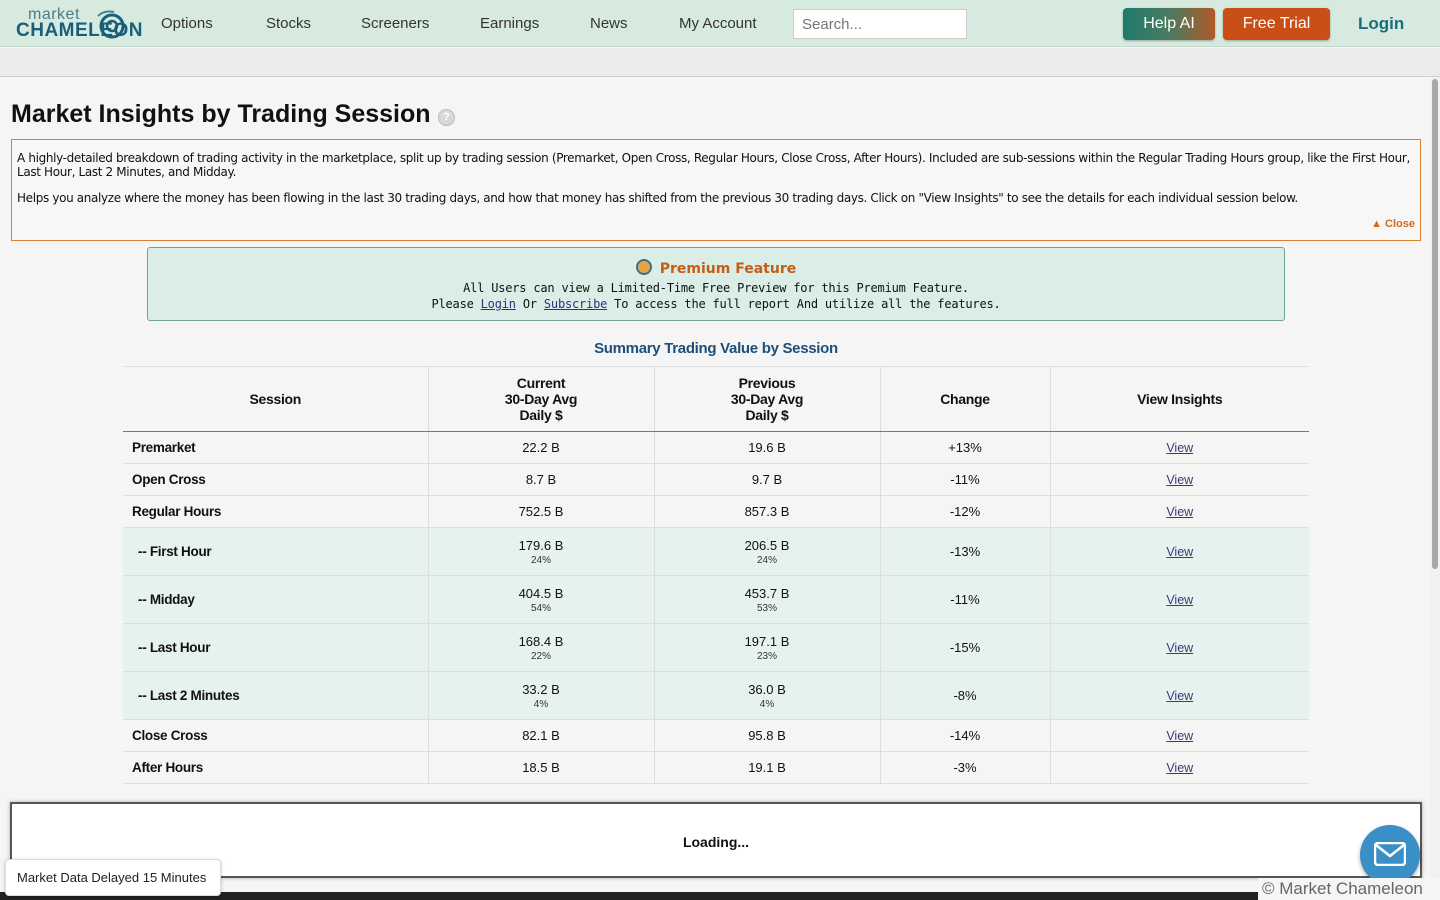 This screenshot has height=900, width=1440. What do you see at coordinates (275, 647) in the screenshot?
I see `session-name: -- Last Hour` at bounding box center [275, 647].